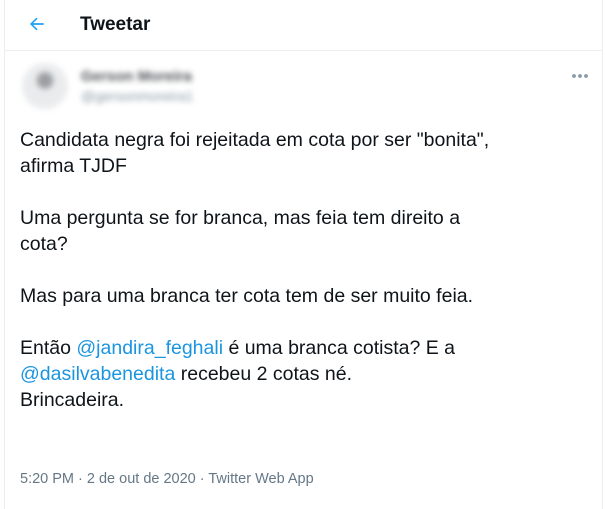 The width and height of the screenshot is (605, 509). What do you see at coordinates (45, 86) in the screenshot?
I see `avatar` at bounding box center [45, 86].